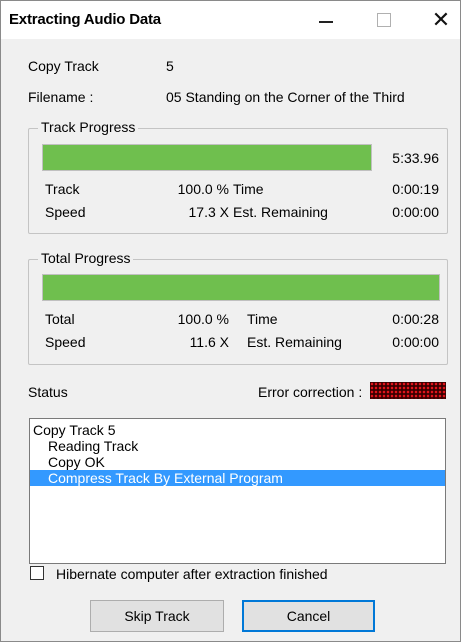 Image resolution: width=461 pixels, height=642 pixels. What do you see at coordinates (408, 390) in the screenshot?
I see `error-correction-indicator` at bounding box center [408, 390].